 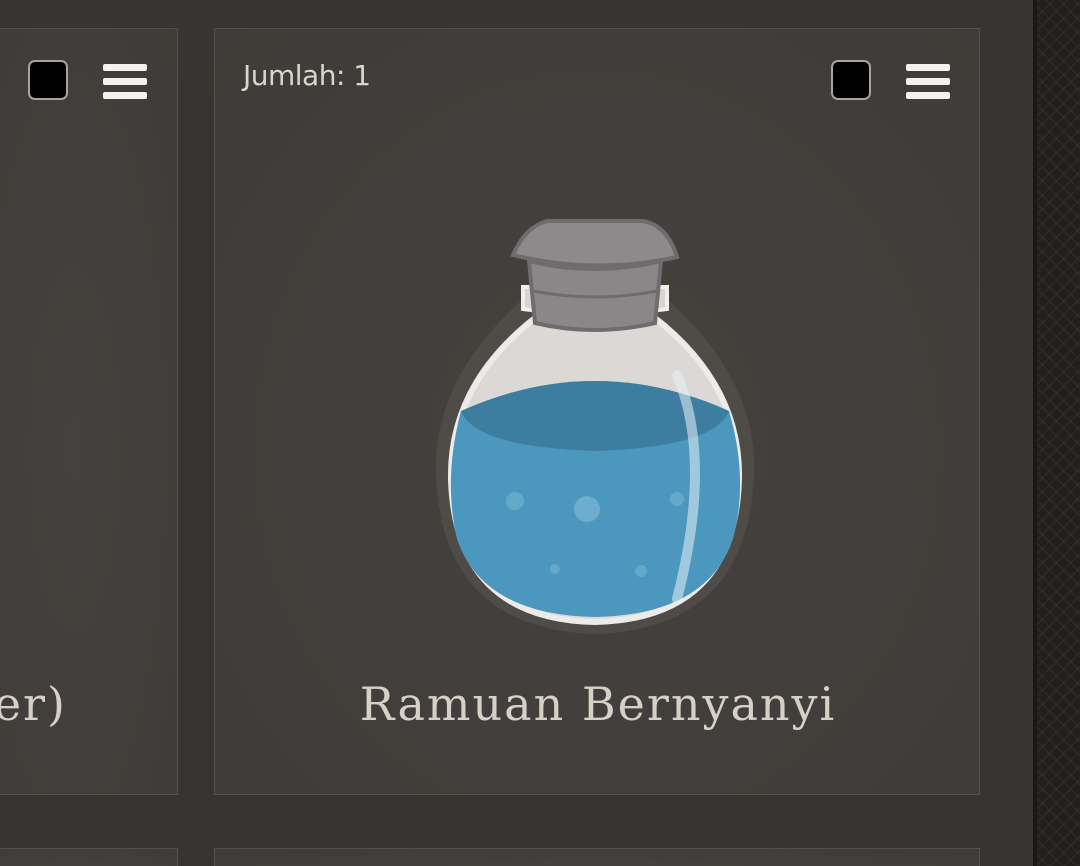 I want to click on item-title: Ramuan Bernyanyi, so click(x=598, y=704).